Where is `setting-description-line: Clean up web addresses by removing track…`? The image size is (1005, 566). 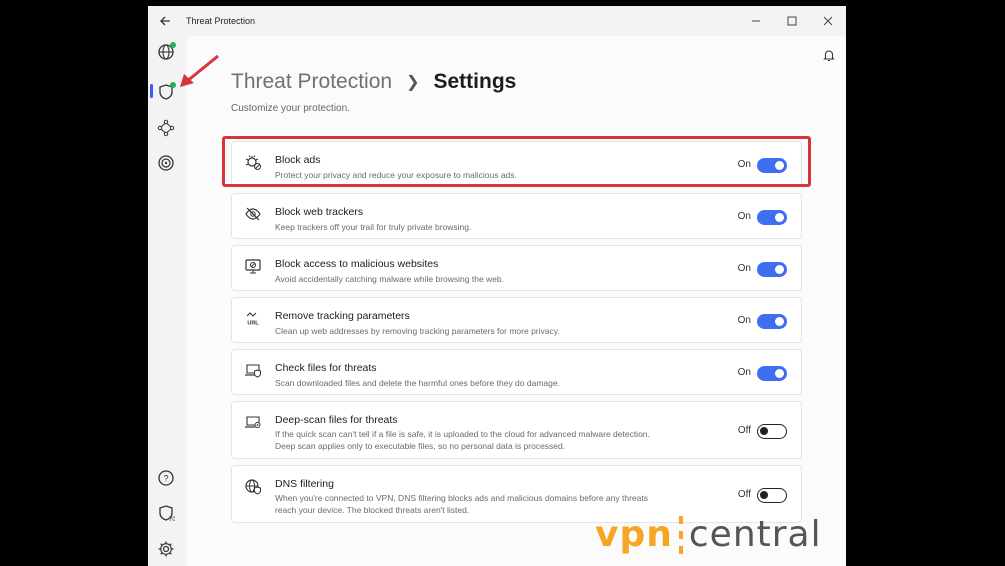 setting-description-line: Clean up web addresses by removing track… is located at coordinates (417, 331).